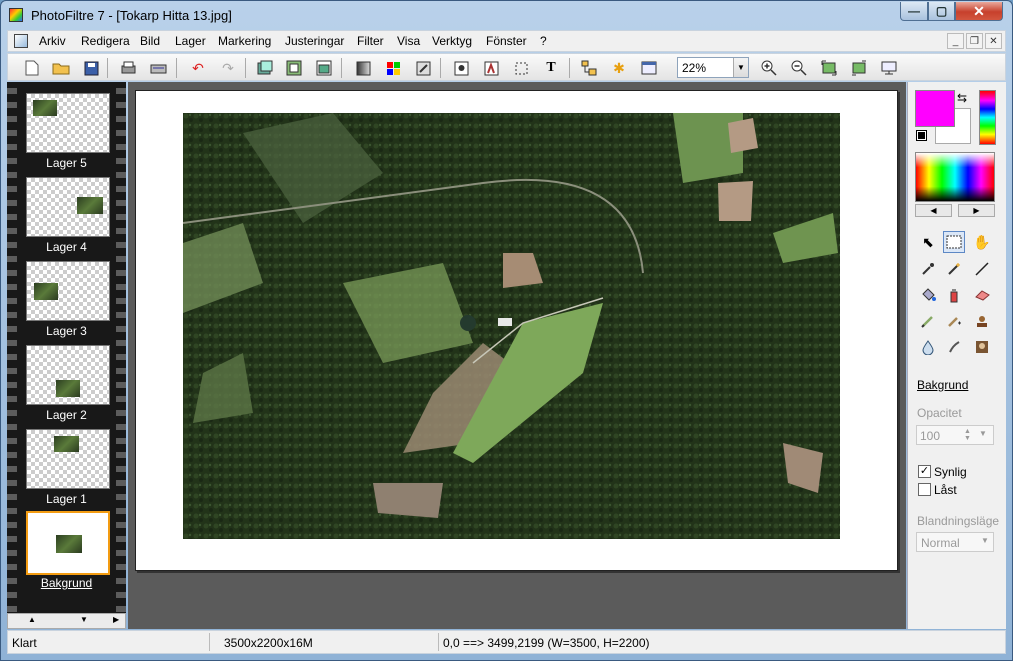  Describe the element at coordinates (982, 321) in the screenshot. I see `stamp-tool-icon` at that location.